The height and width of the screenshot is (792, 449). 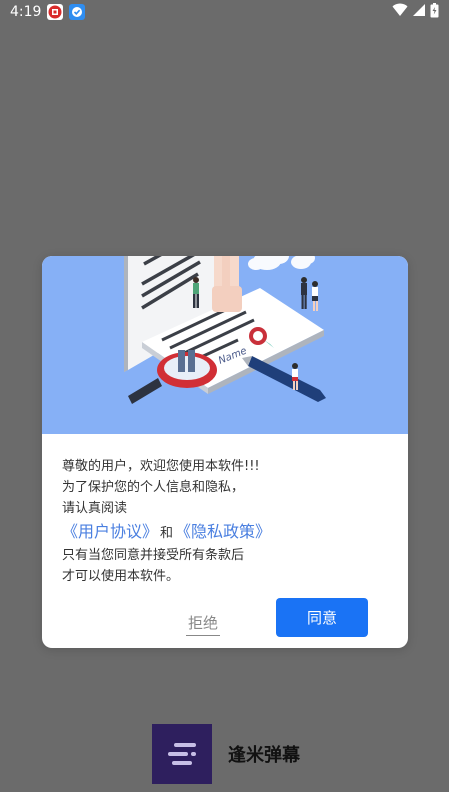 What do you see at coordinates (322, 617) in the screenshot?
I see `agree-button: 同意` at bounding box center [322, 617].